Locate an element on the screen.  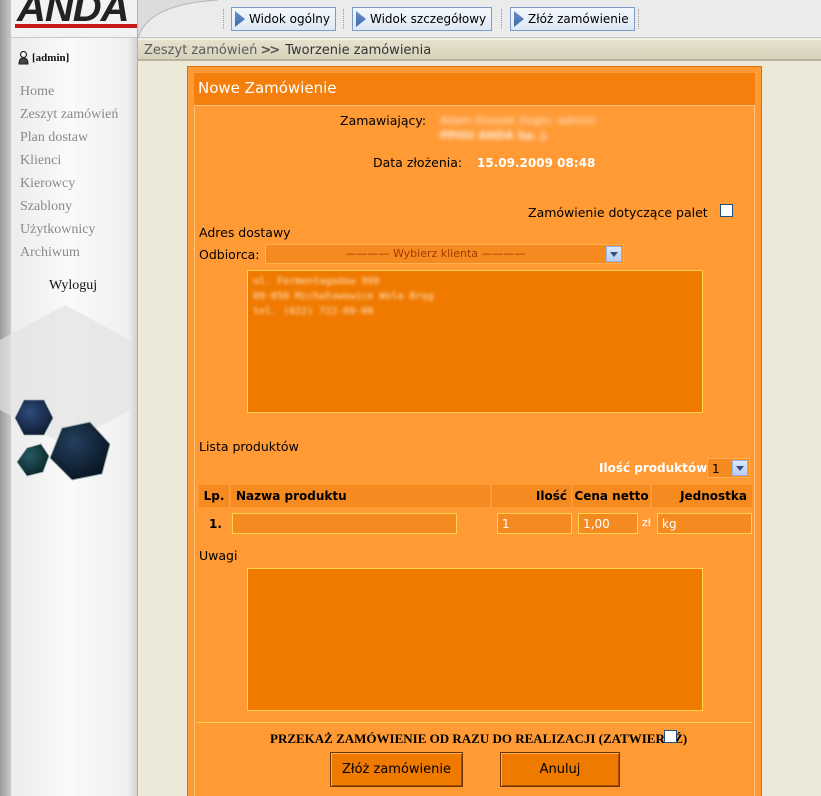
column-header-price: Cena netto is located at coordinates (611, 496).